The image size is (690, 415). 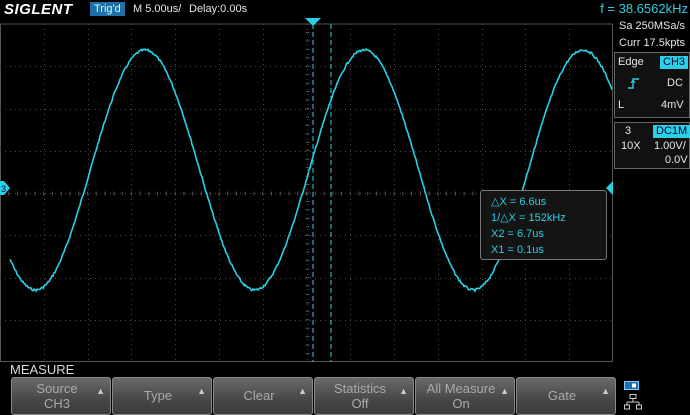 What do you see at coordinates (652, 85) in the screenshot?
I see `trigger-panel: Edge CH3 DC L 4mV` at bounding box center [652, 85].